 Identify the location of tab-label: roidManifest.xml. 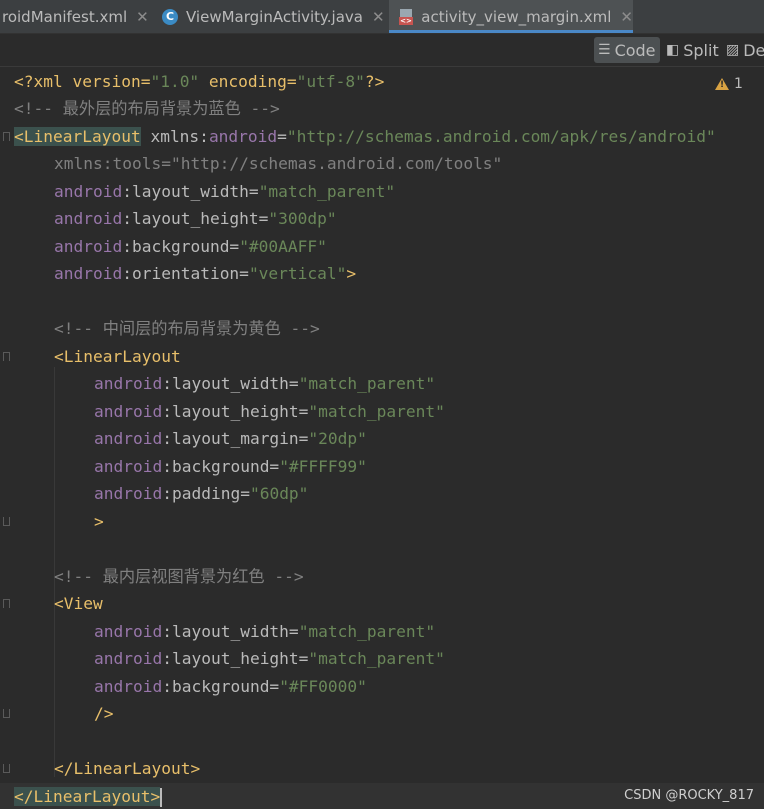
(65, 16).